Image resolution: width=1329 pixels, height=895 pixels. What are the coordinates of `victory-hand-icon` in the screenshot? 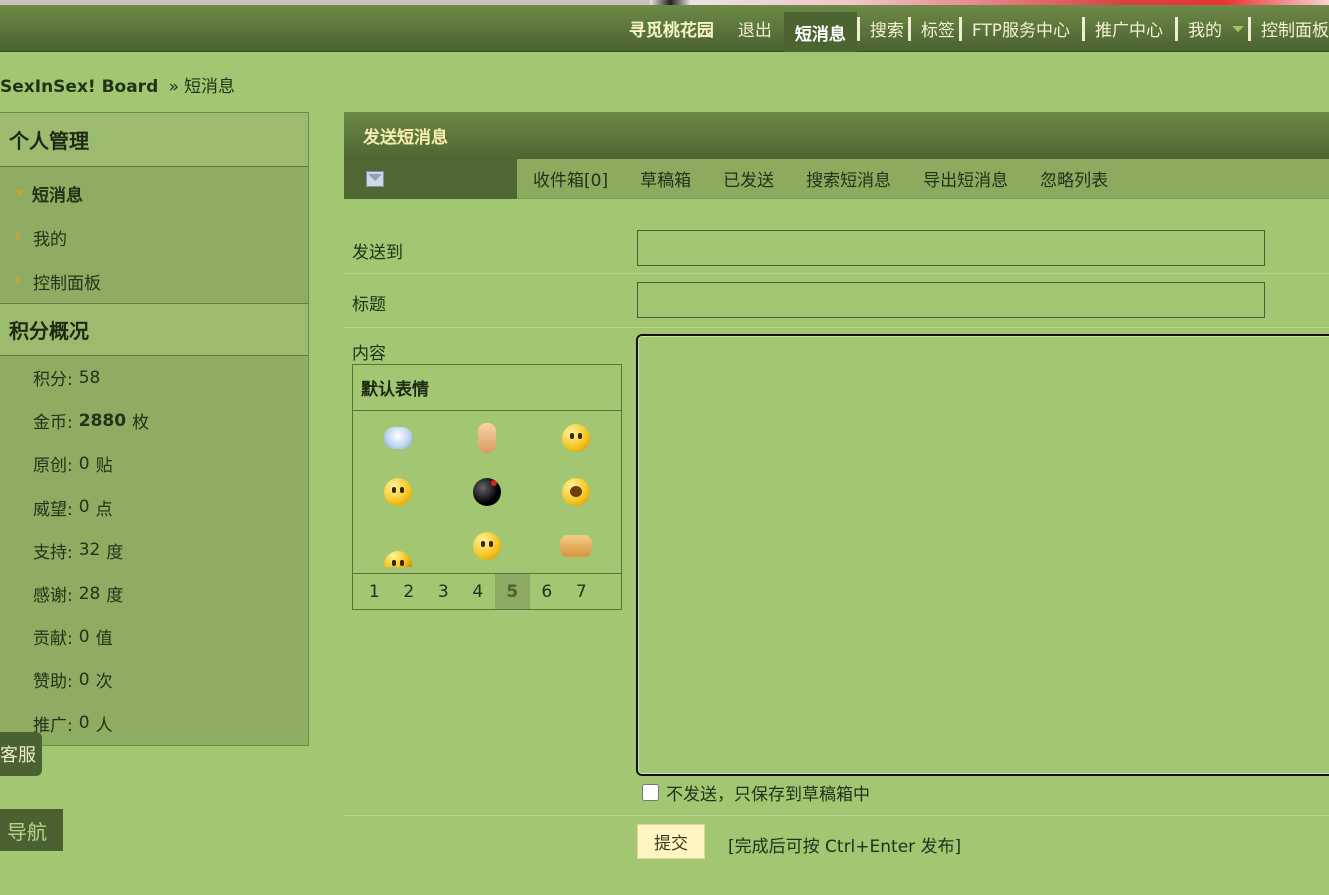 It's located at (486, 438).